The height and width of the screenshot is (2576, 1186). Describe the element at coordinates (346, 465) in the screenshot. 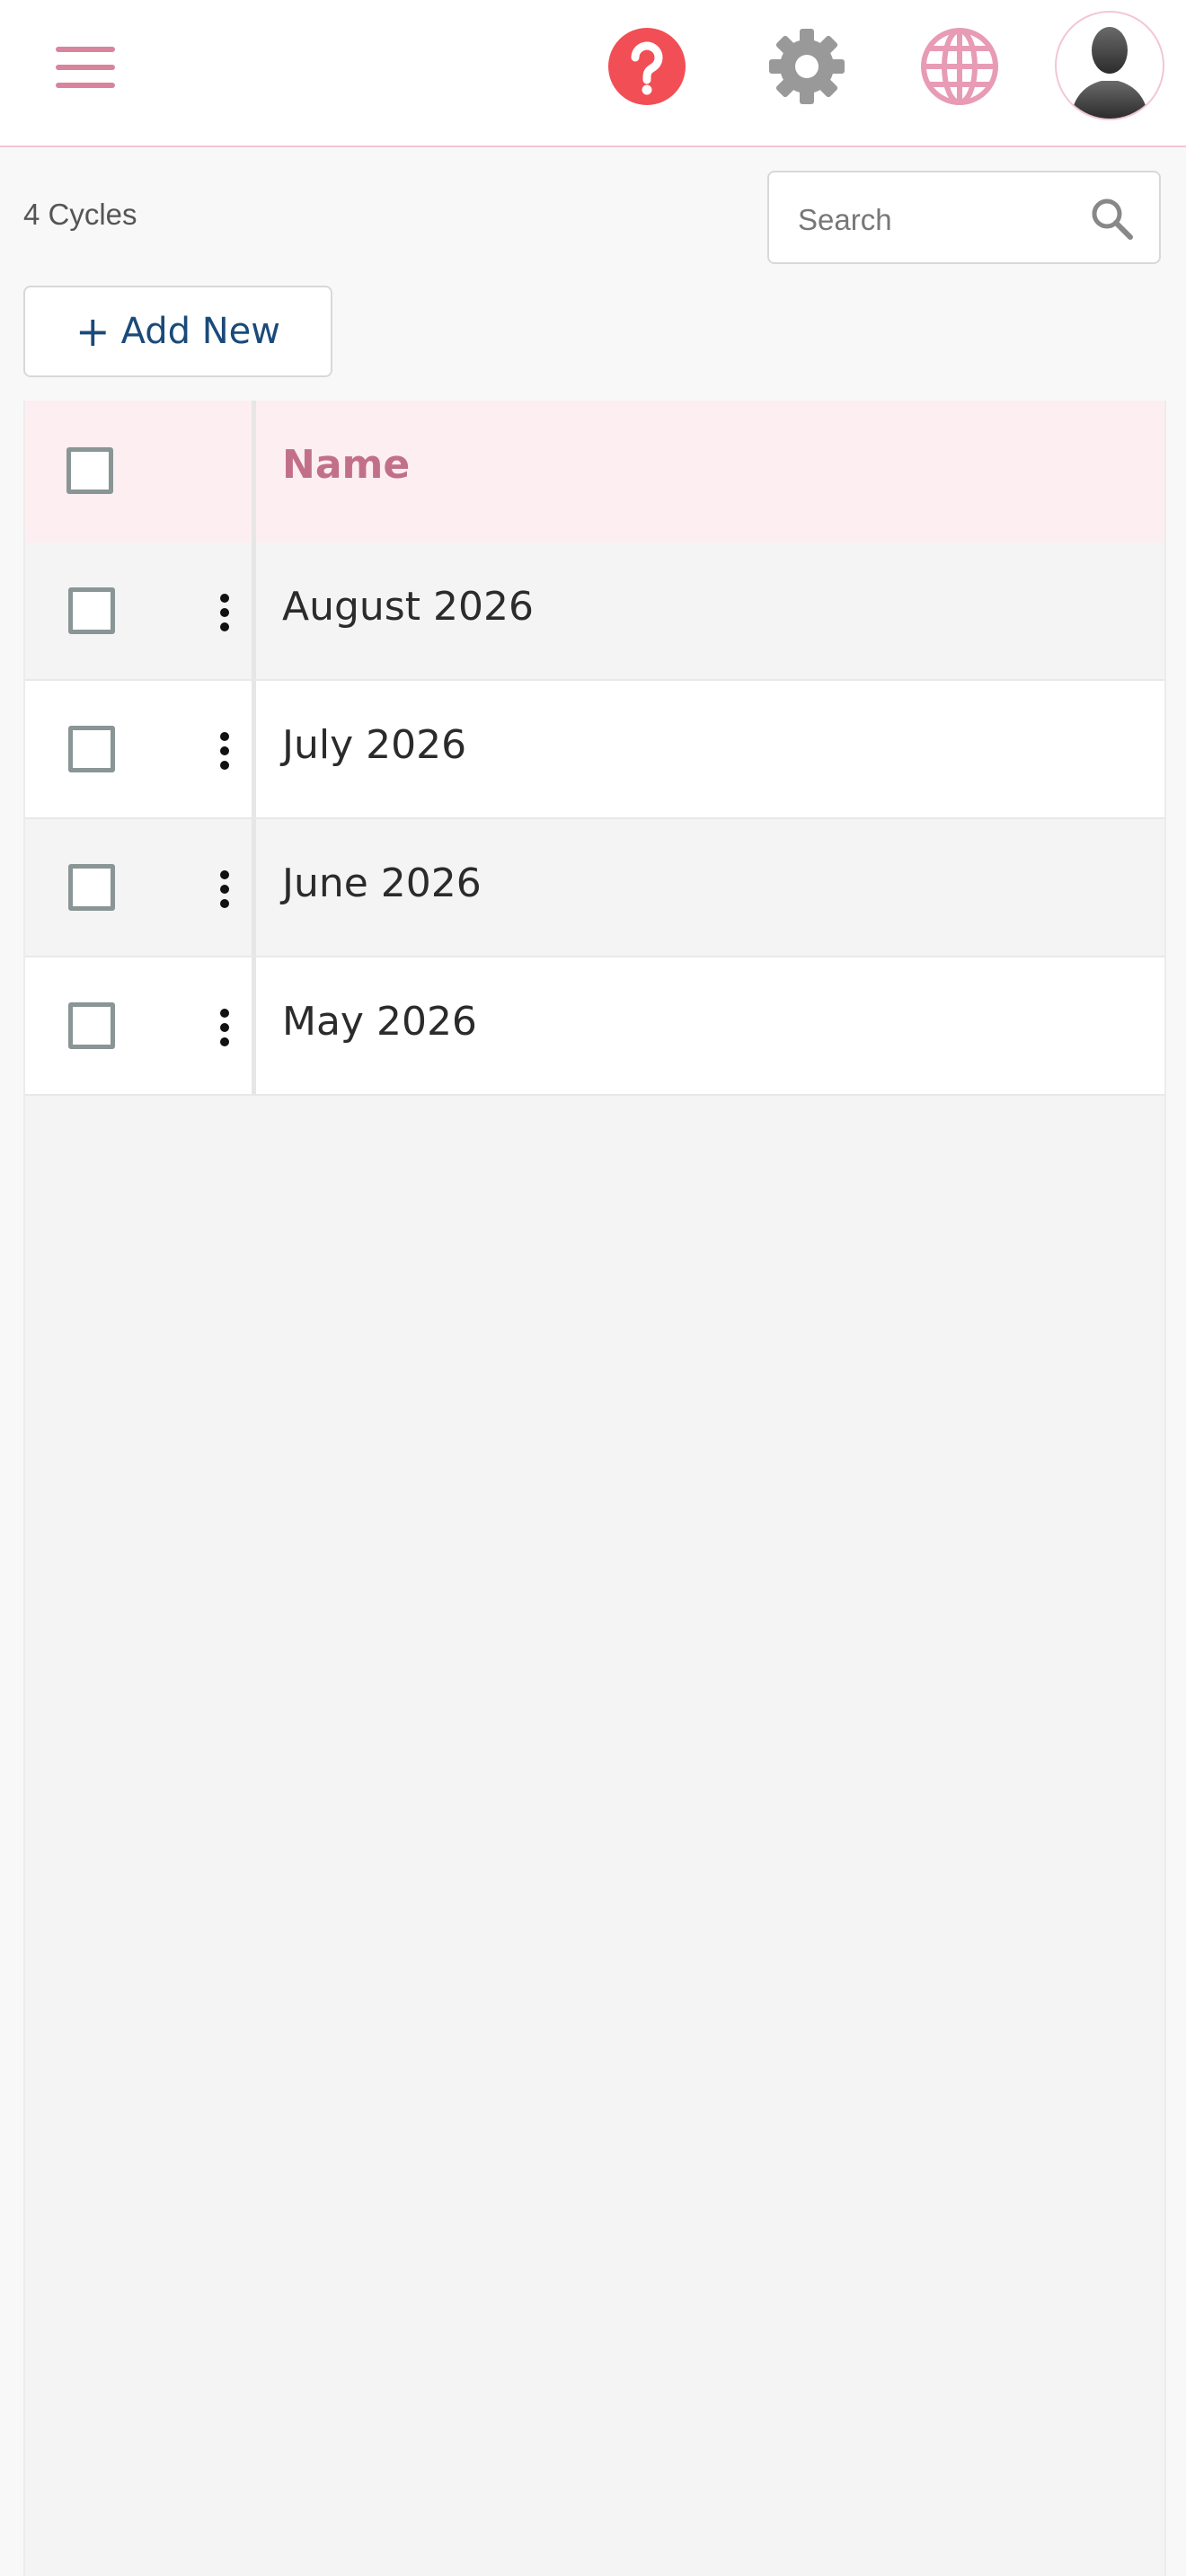

I see `column-header-name: Name` at that location.